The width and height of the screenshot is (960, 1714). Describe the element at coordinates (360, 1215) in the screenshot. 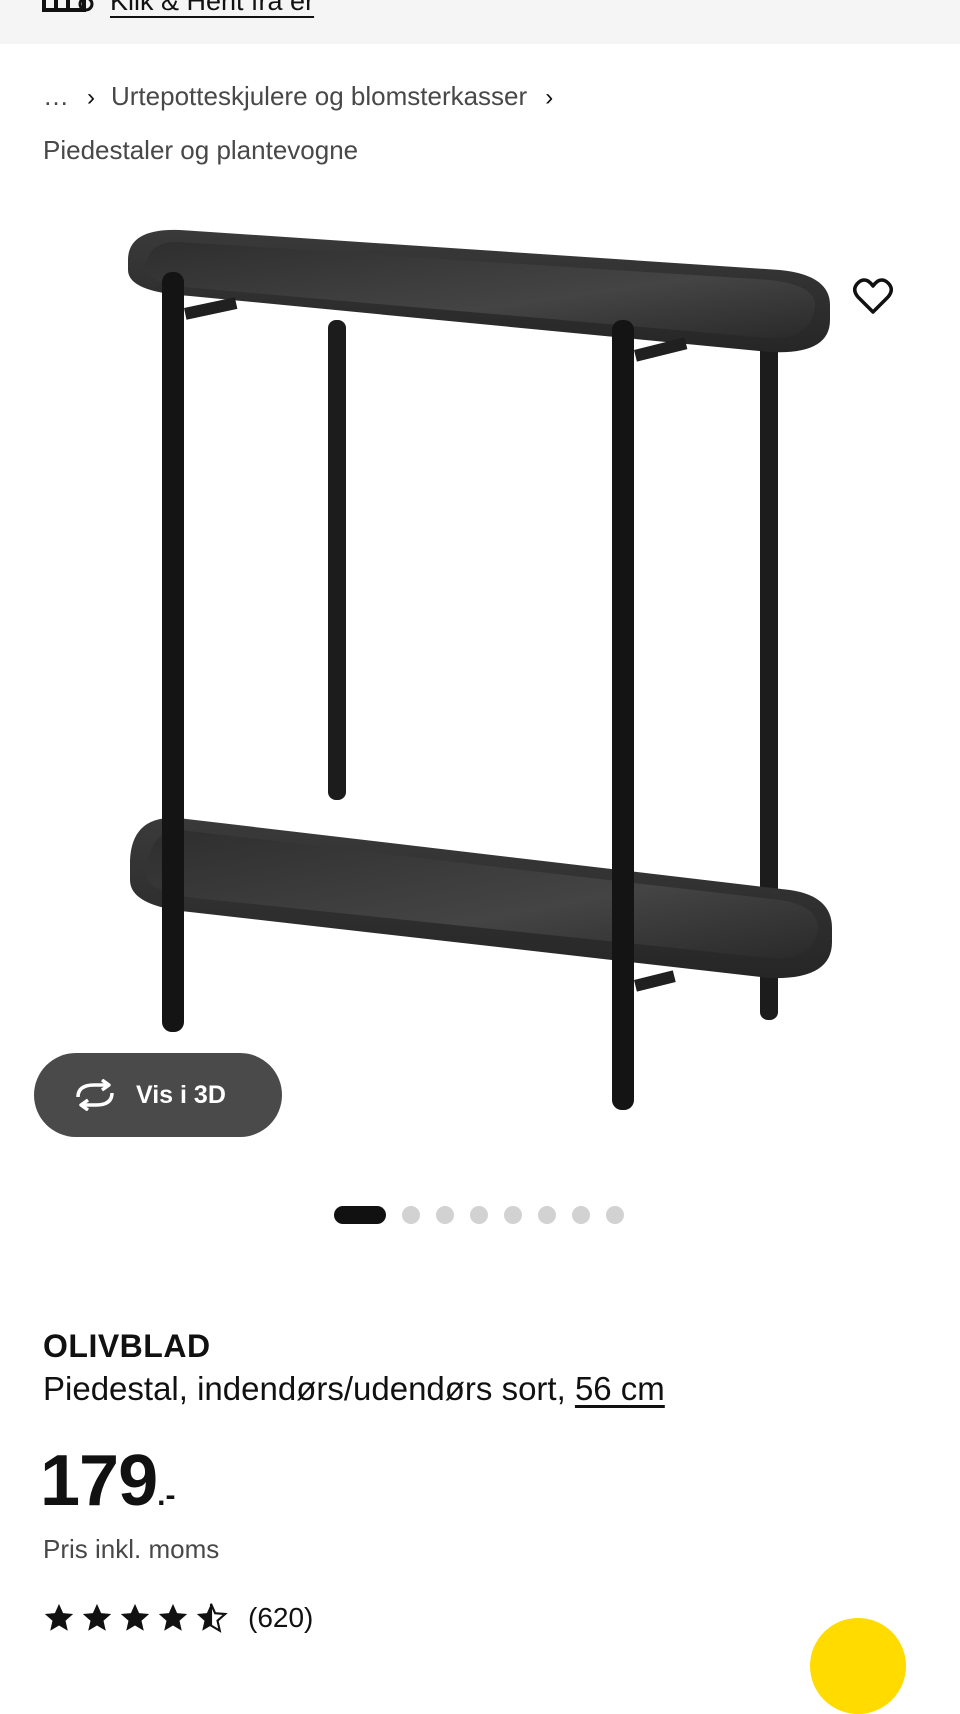

I see `carousel-dot-active` at that location.